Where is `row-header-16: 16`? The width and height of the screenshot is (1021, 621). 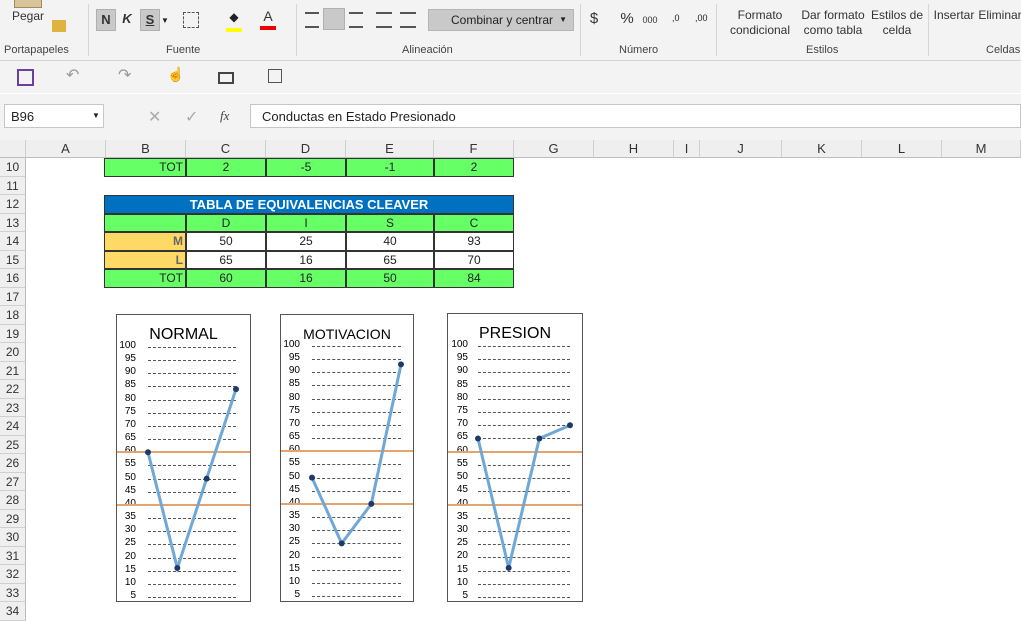 row-header-16: 16 is located at coordinates (13, 278).